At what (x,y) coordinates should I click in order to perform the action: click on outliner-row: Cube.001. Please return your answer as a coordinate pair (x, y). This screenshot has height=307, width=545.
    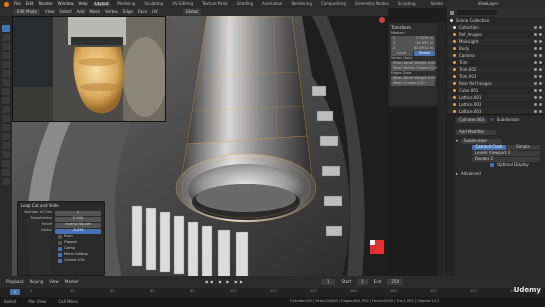
    Looking at the image, I should click on (496, 90).